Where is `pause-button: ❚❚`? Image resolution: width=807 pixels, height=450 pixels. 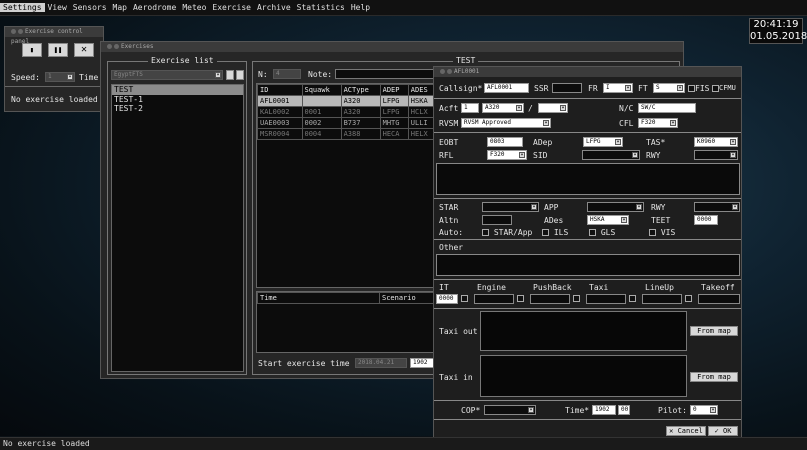 pause-button: ❚❚ is located at coordinates (58, 50).